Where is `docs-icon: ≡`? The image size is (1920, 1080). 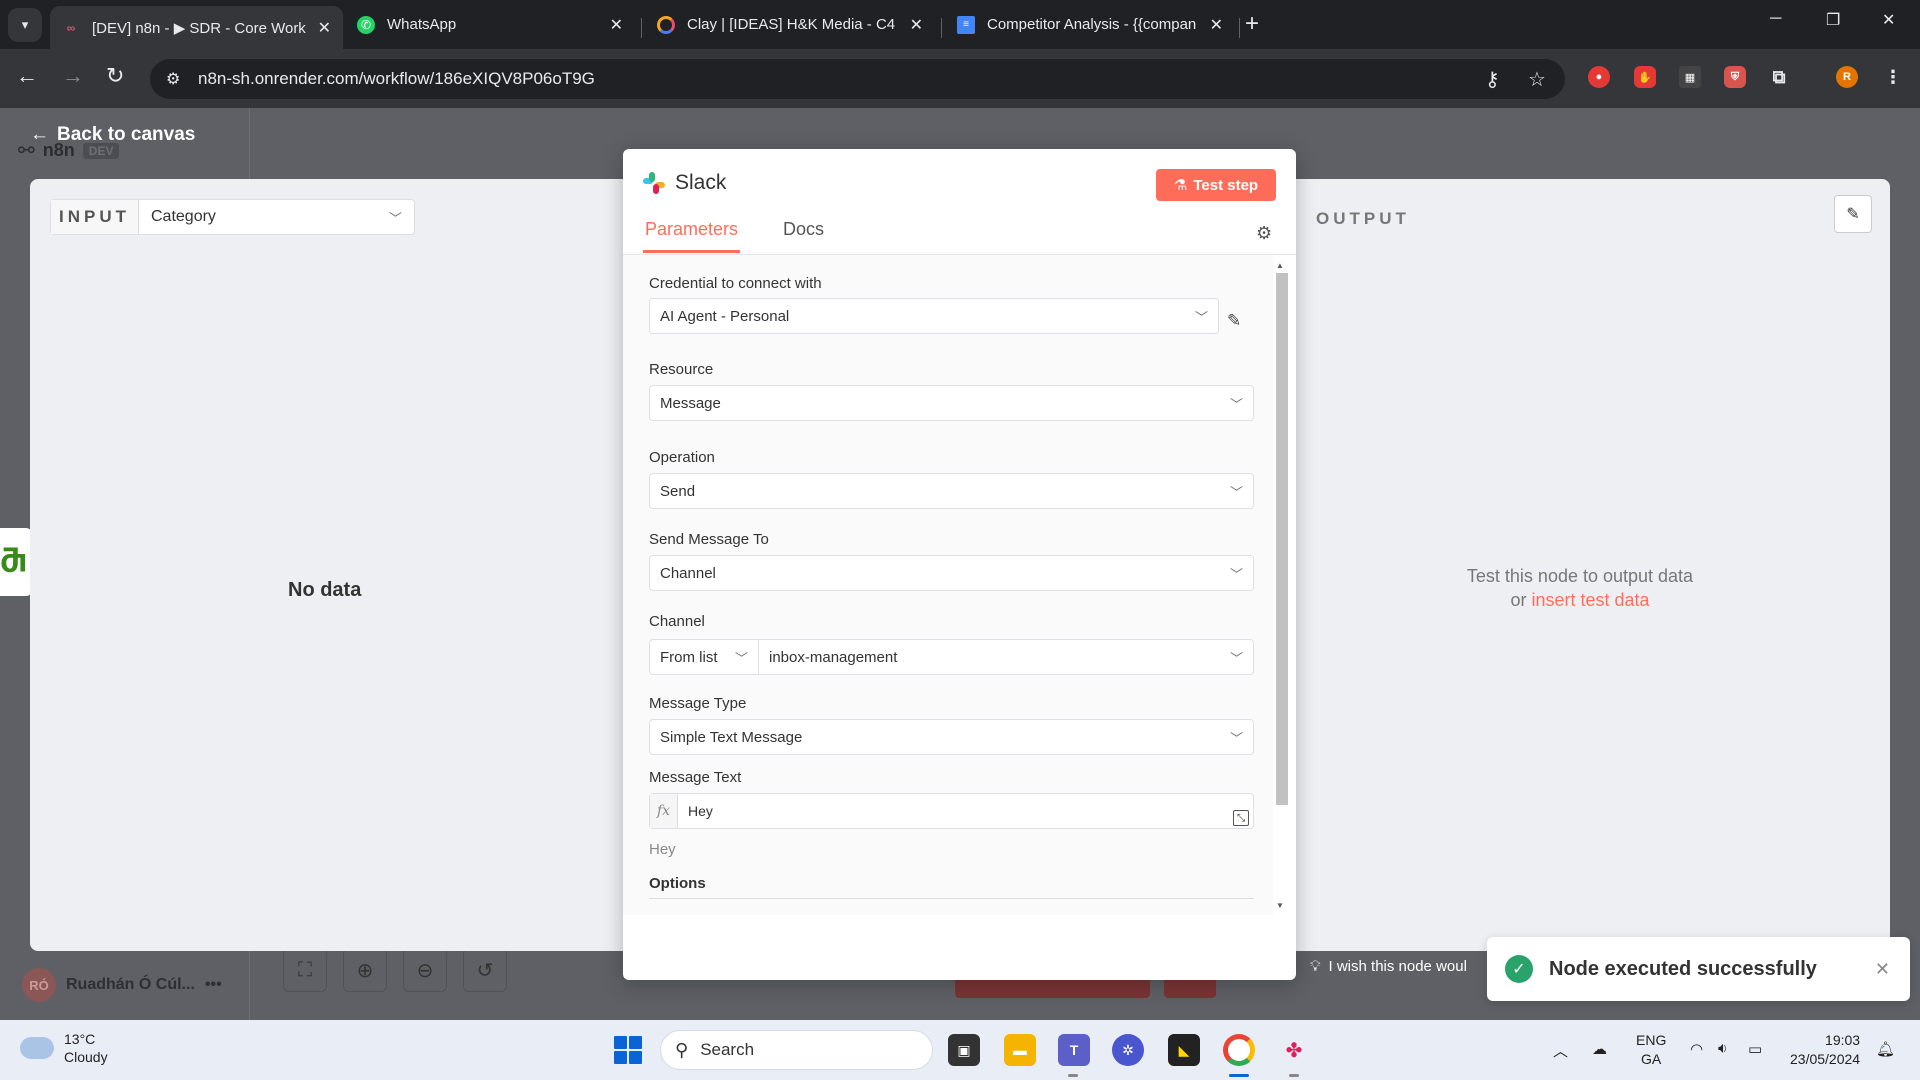 docs-icon: ≡ is located at coordinates (966, 24).